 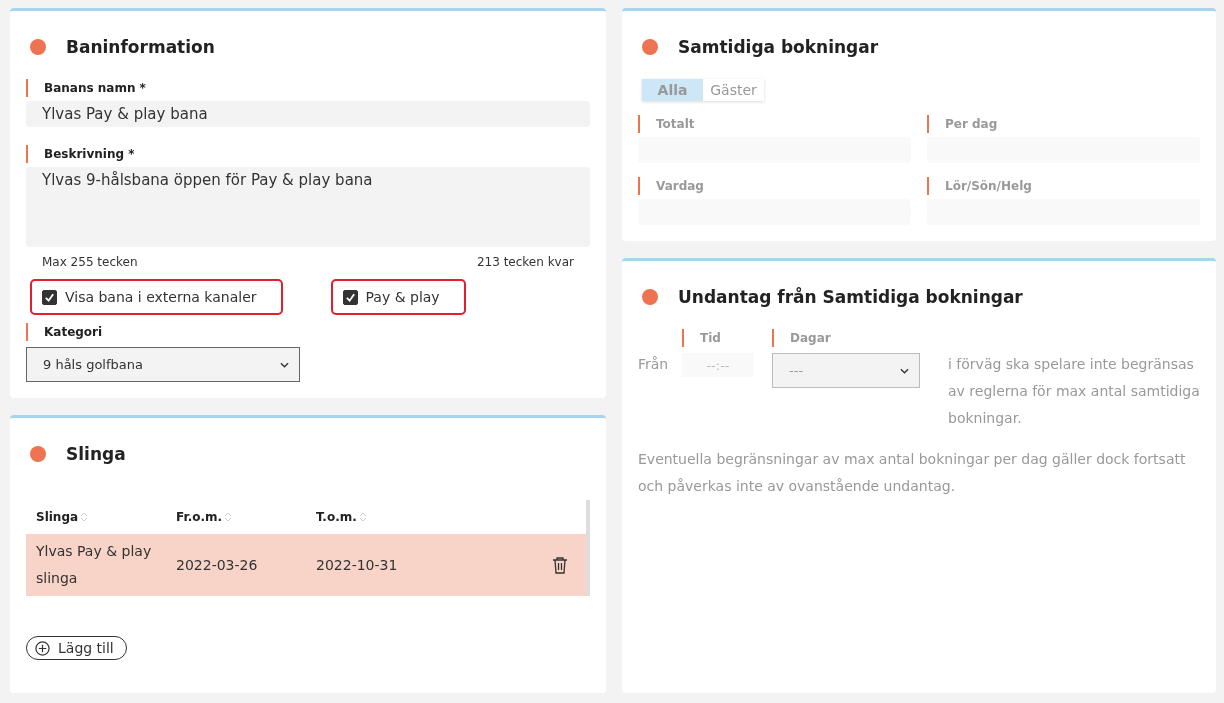 I want to click on hint-text: Max 255 tecken, so click(x=90, y=262).